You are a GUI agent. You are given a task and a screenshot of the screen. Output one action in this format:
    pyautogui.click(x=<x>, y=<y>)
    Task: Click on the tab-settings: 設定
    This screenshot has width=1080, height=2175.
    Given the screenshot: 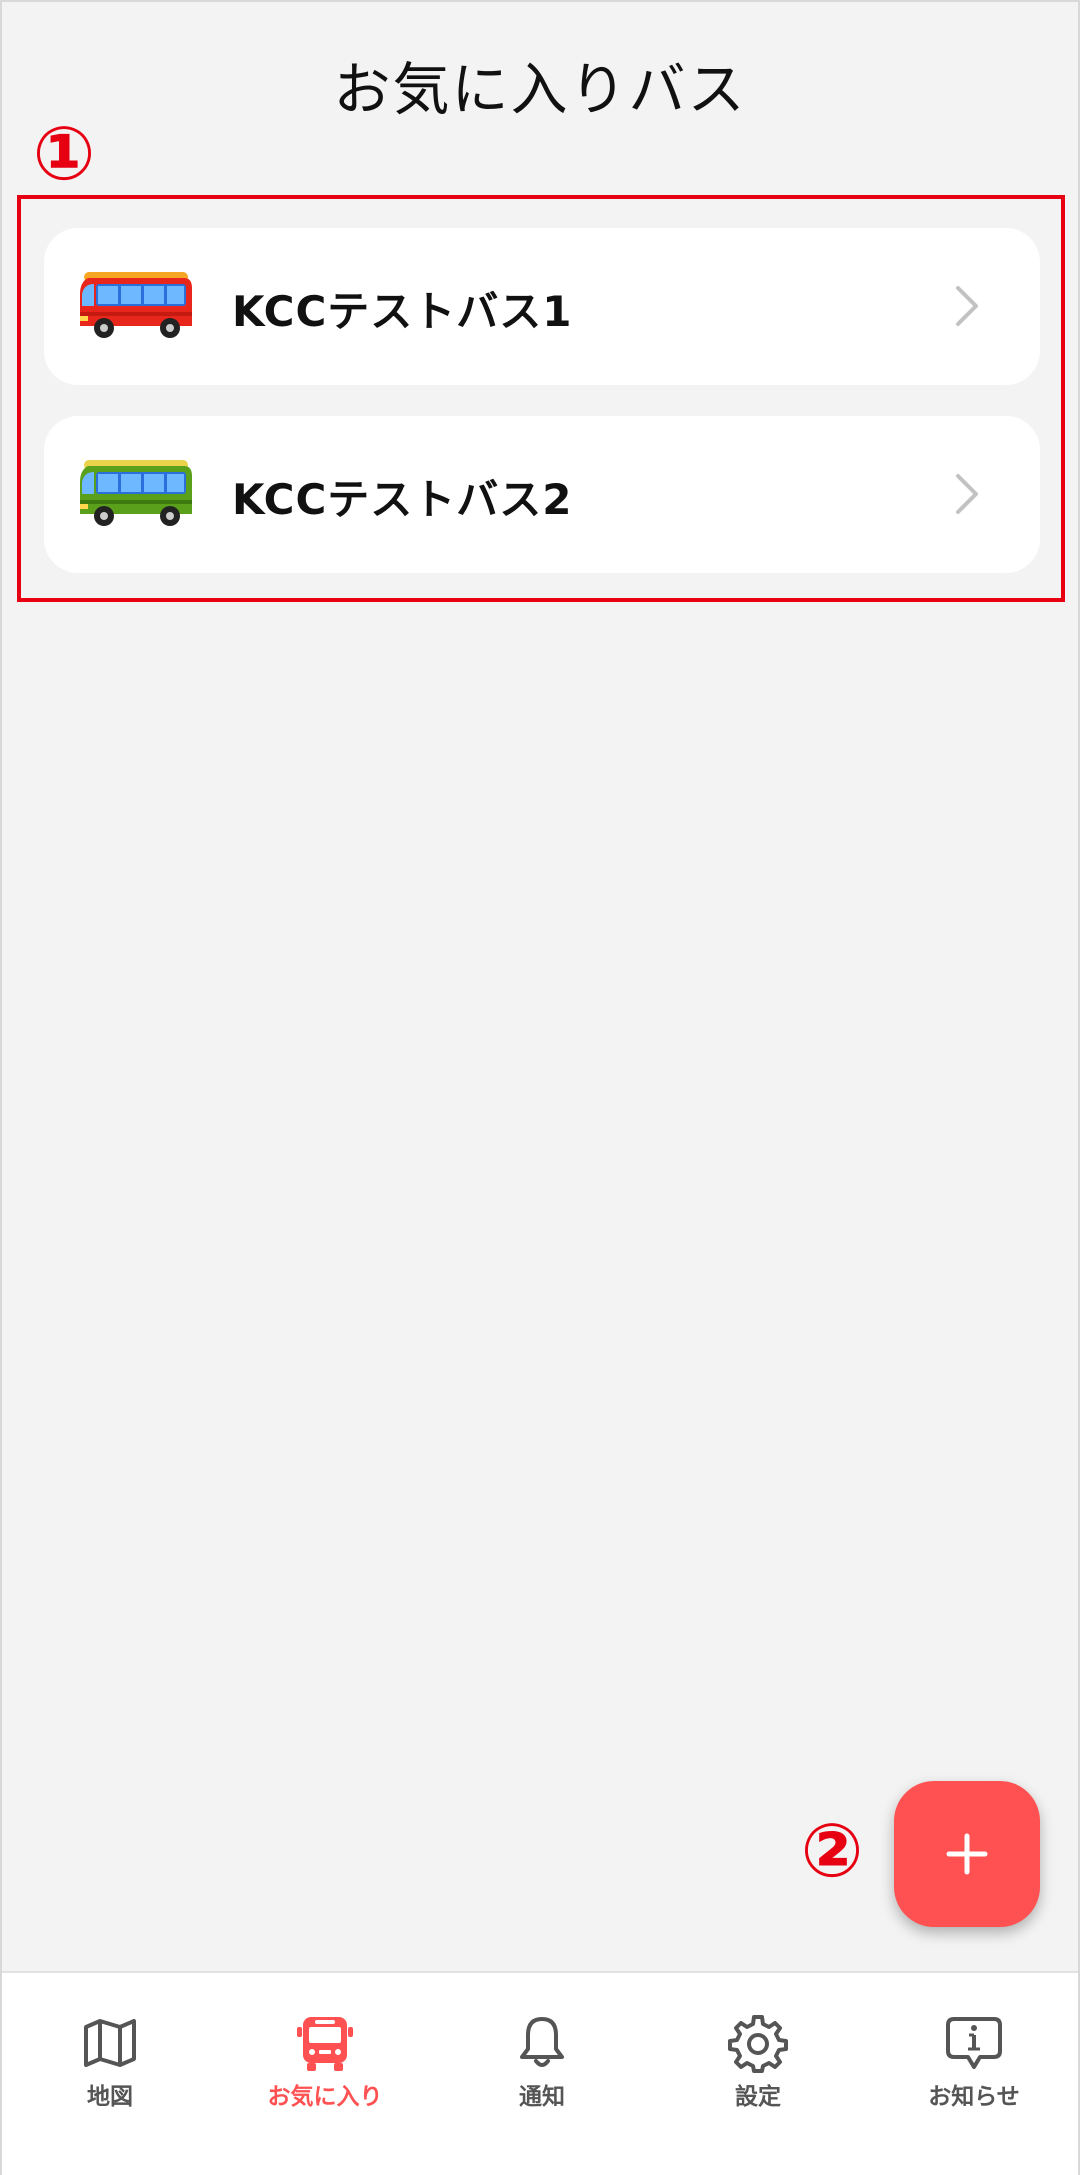 What is the action you would take?
    pyautogui.click(x=758, y=2068)
    